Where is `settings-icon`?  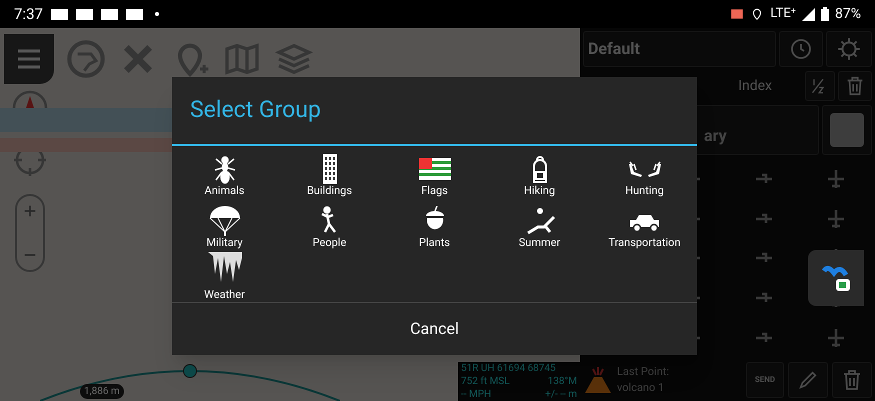 settings-icon is located at coordinates (849, 49).